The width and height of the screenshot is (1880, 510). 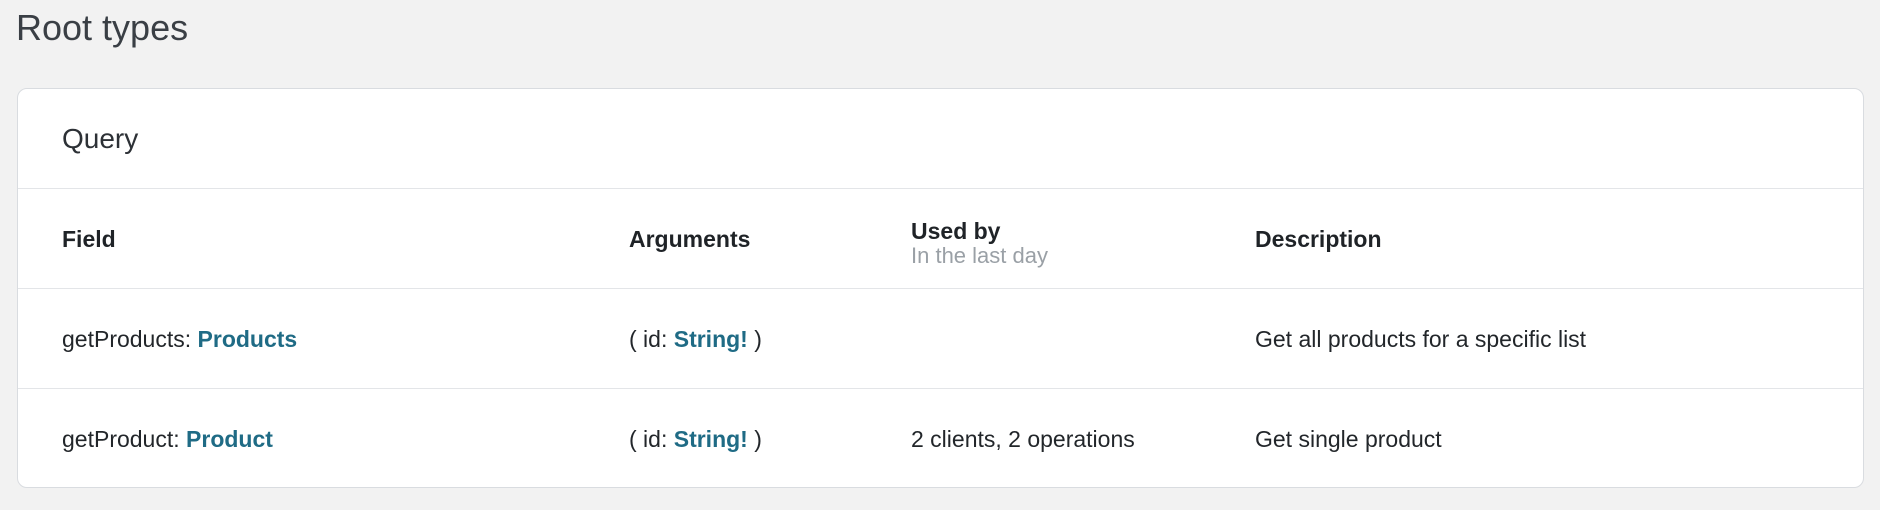 I want to click on used-by-cell: 2 clients, 2 operations, so click(x=1023, y=438).